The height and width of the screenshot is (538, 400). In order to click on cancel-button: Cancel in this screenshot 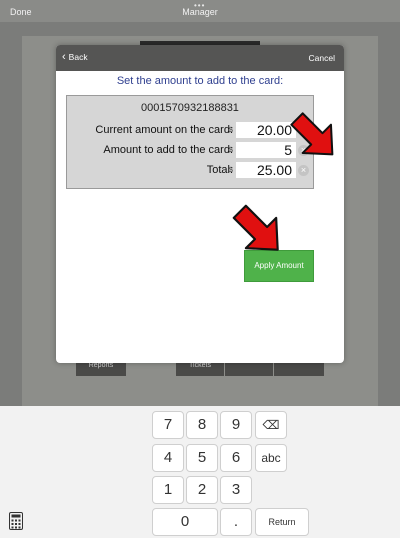, I will do `click(322, 58)`.